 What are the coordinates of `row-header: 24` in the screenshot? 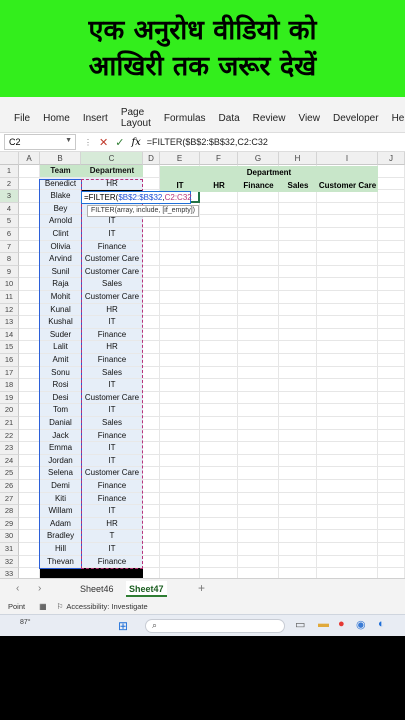 It's located at (9, 461).